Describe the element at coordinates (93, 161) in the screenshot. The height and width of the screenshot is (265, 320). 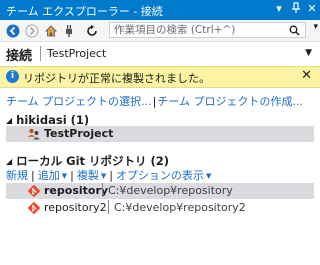
I see `git-section-title: ローカル Git リポジトリ (2)` at that location.